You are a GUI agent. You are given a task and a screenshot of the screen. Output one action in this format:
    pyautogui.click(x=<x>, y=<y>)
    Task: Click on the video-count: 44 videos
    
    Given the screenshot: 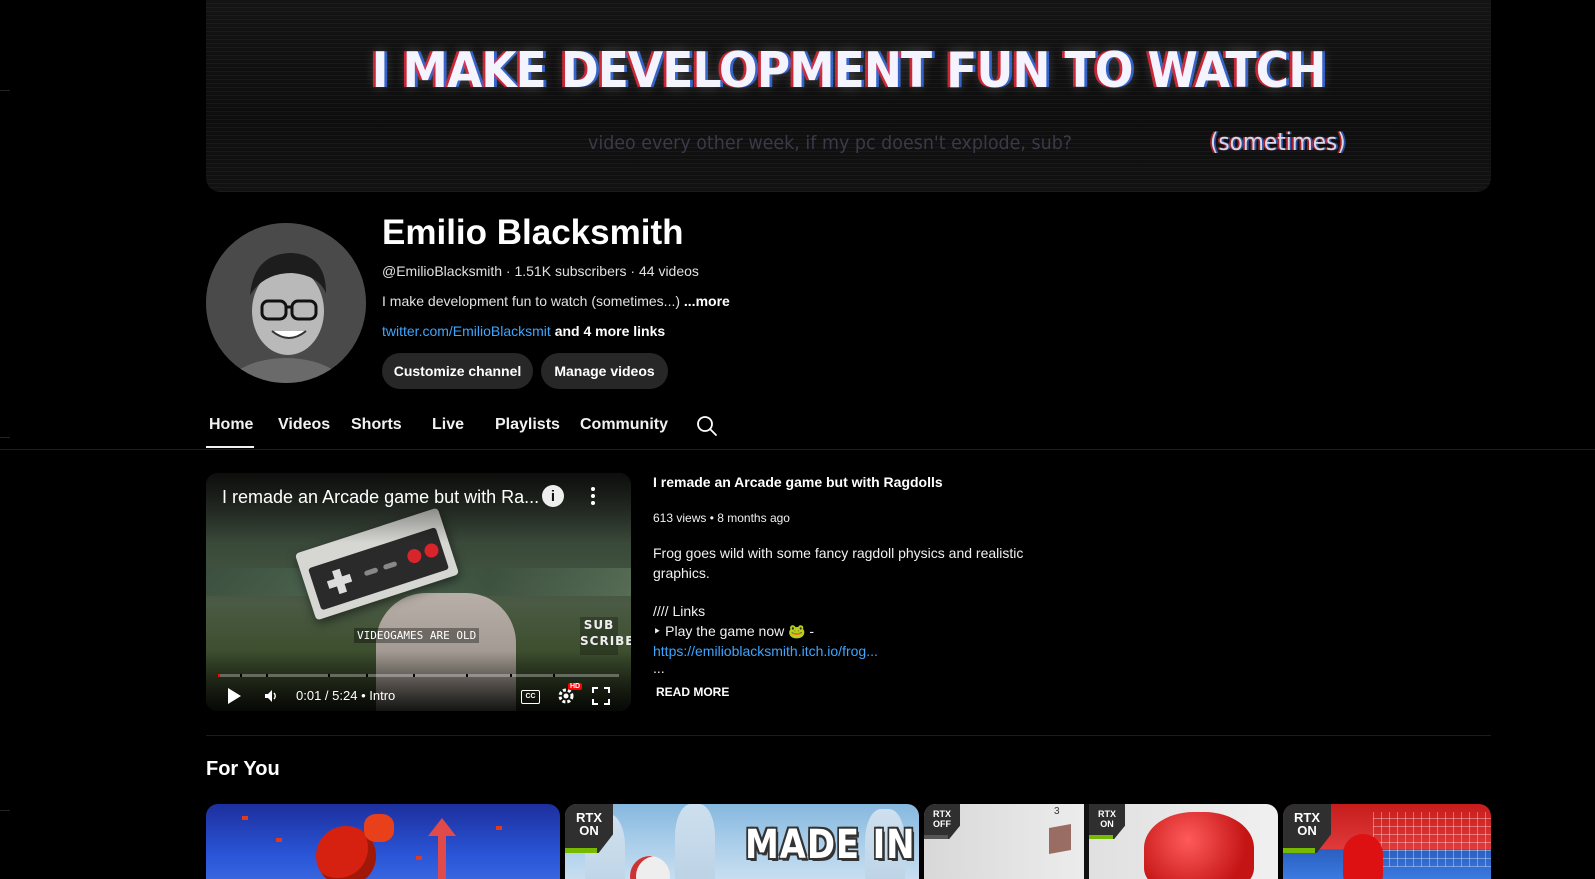 What is the action you would take?
    pyautogui.click(x=668, y=271)
    